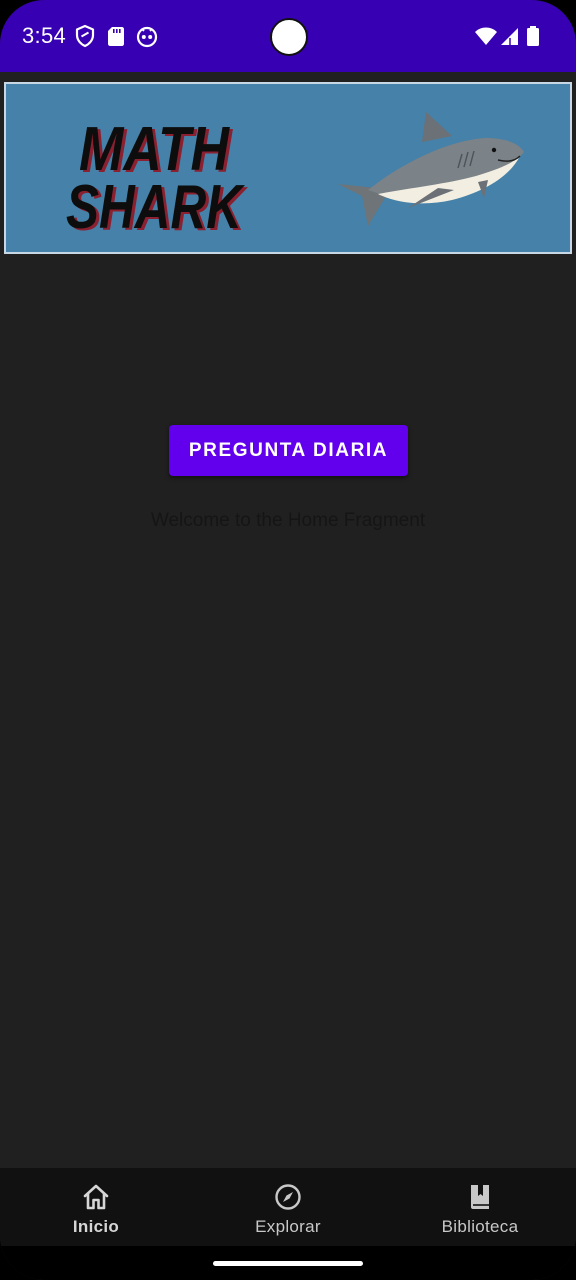  I want to click on nav-item-explorar: Explorar, so click(288, 1207).